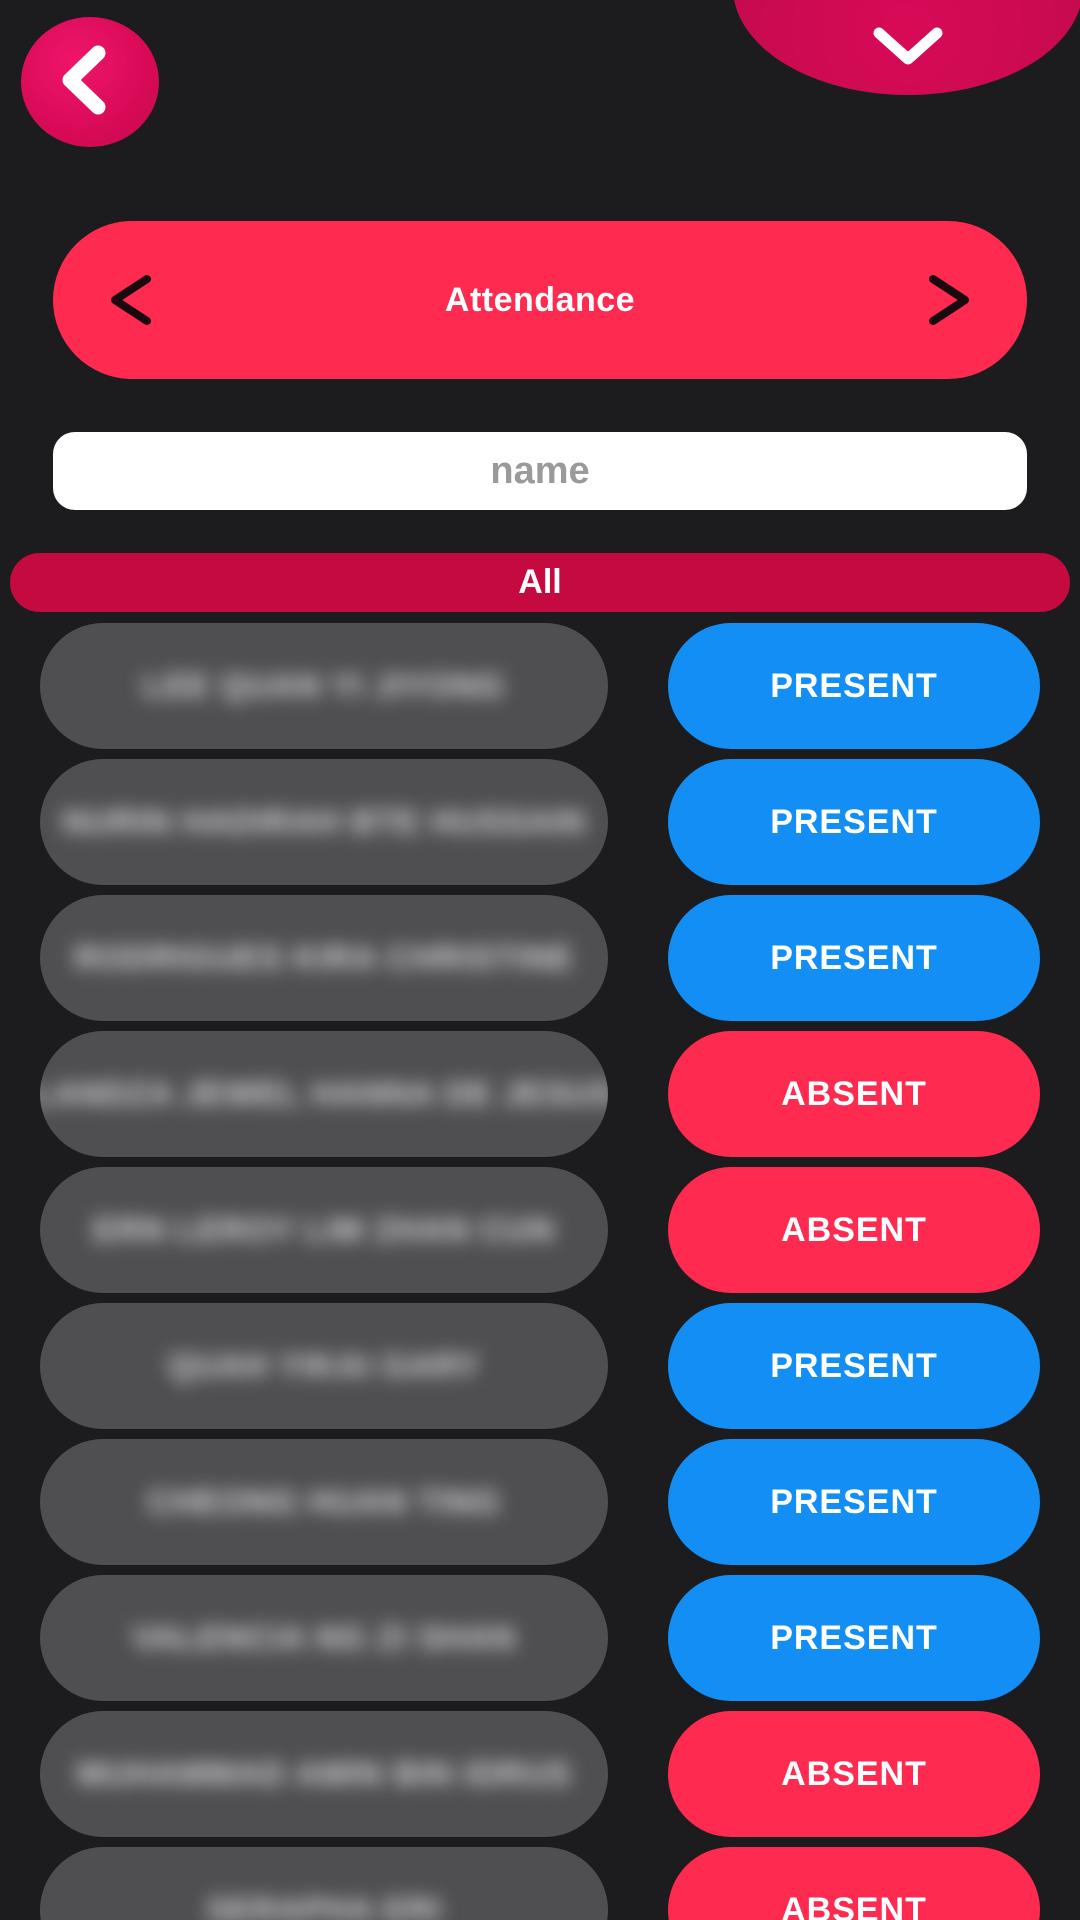  I want to click on search-field, so click(540, 471).